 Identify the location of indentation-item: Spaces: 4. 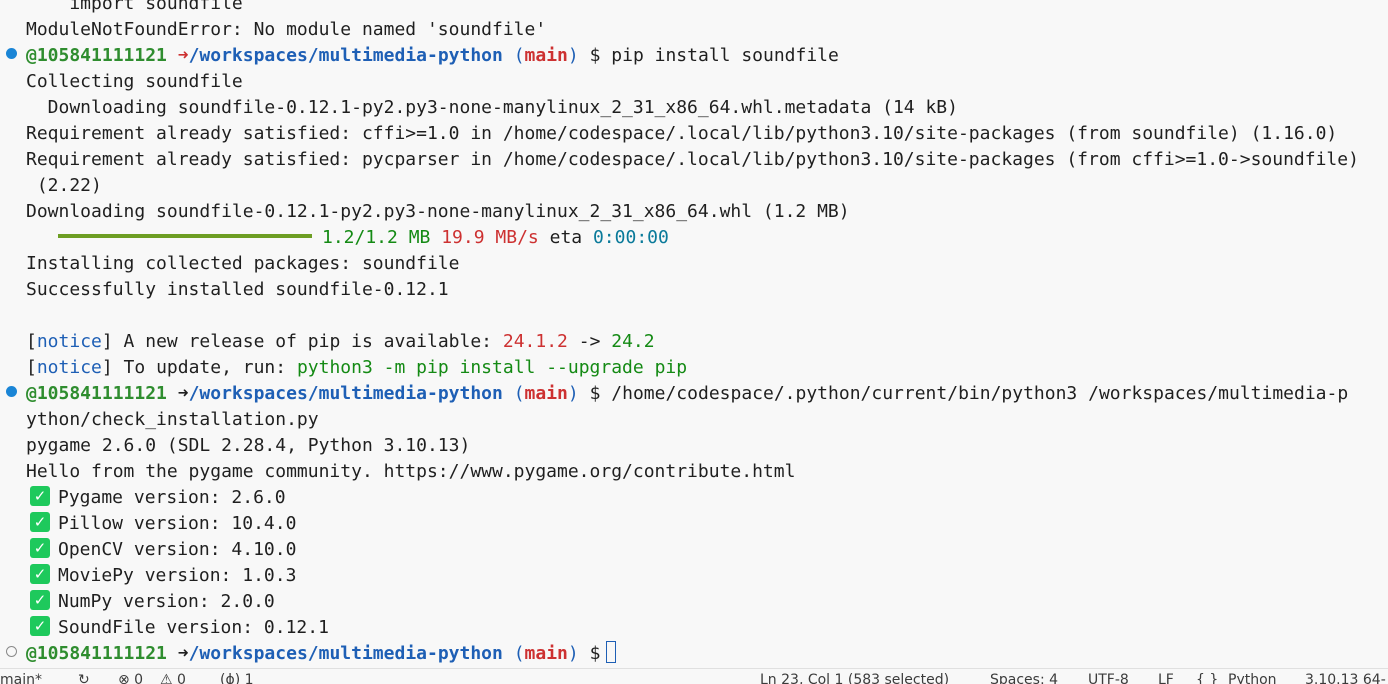
(1024, 678).